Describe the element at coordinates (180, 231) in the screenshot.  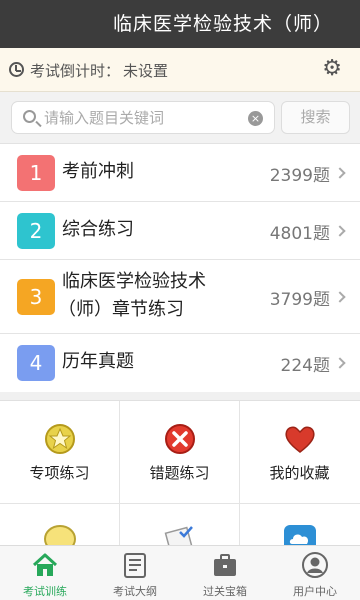
I see `module-row-comprehensive-practice: 2 综合练习 4801题` at that location.